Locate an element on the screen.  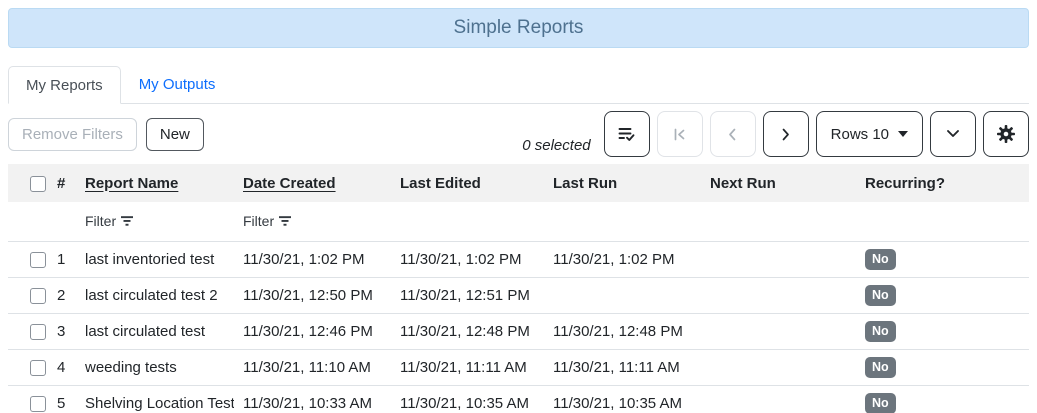
next-page-button is located at coordinates (785, 134).